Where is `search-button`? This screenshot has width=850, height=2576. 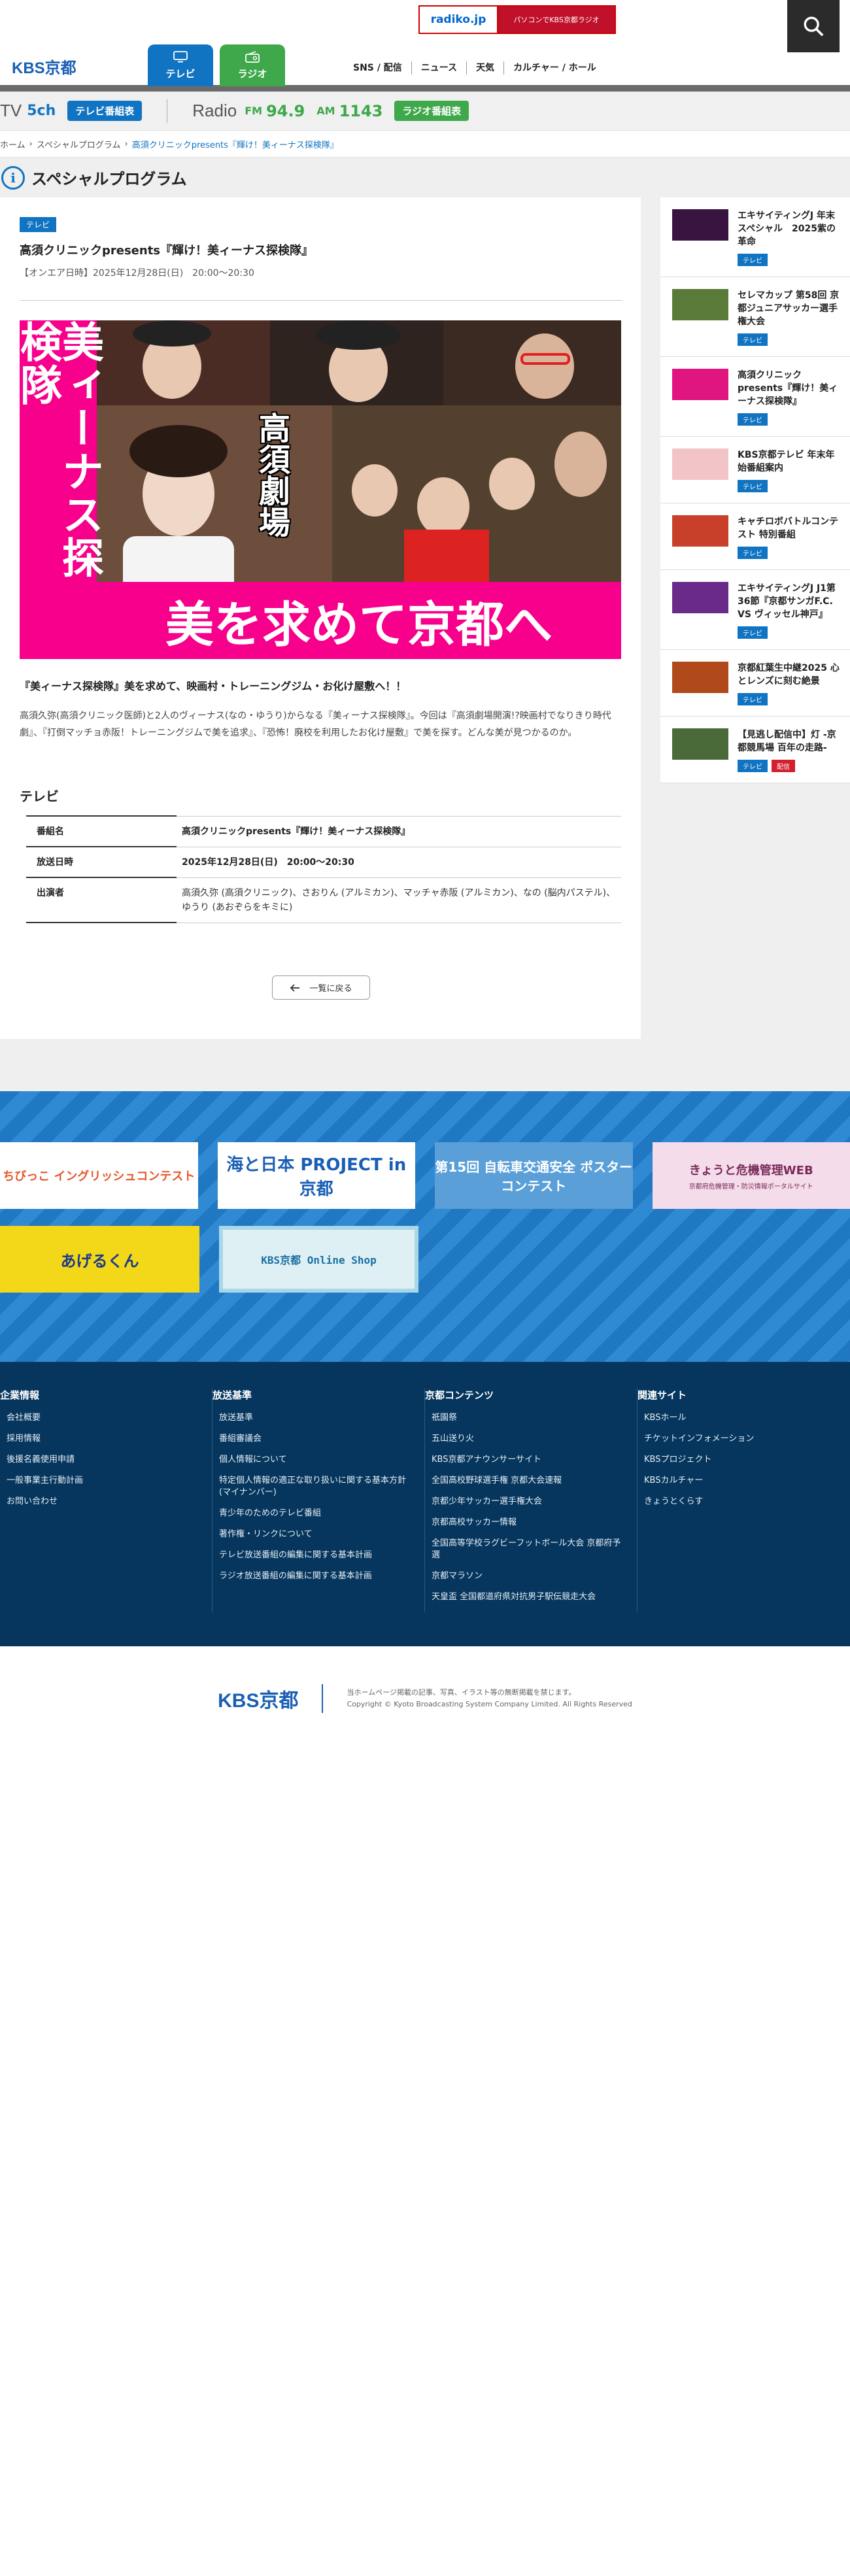 search-button is located at coordinates (813, 26).